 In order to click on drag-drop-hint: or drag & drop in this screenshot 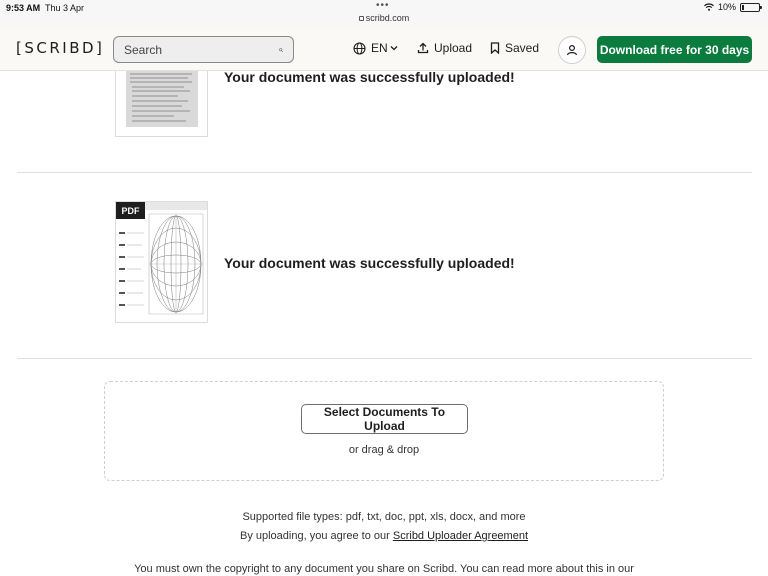, I will do `click(384, 450)`.